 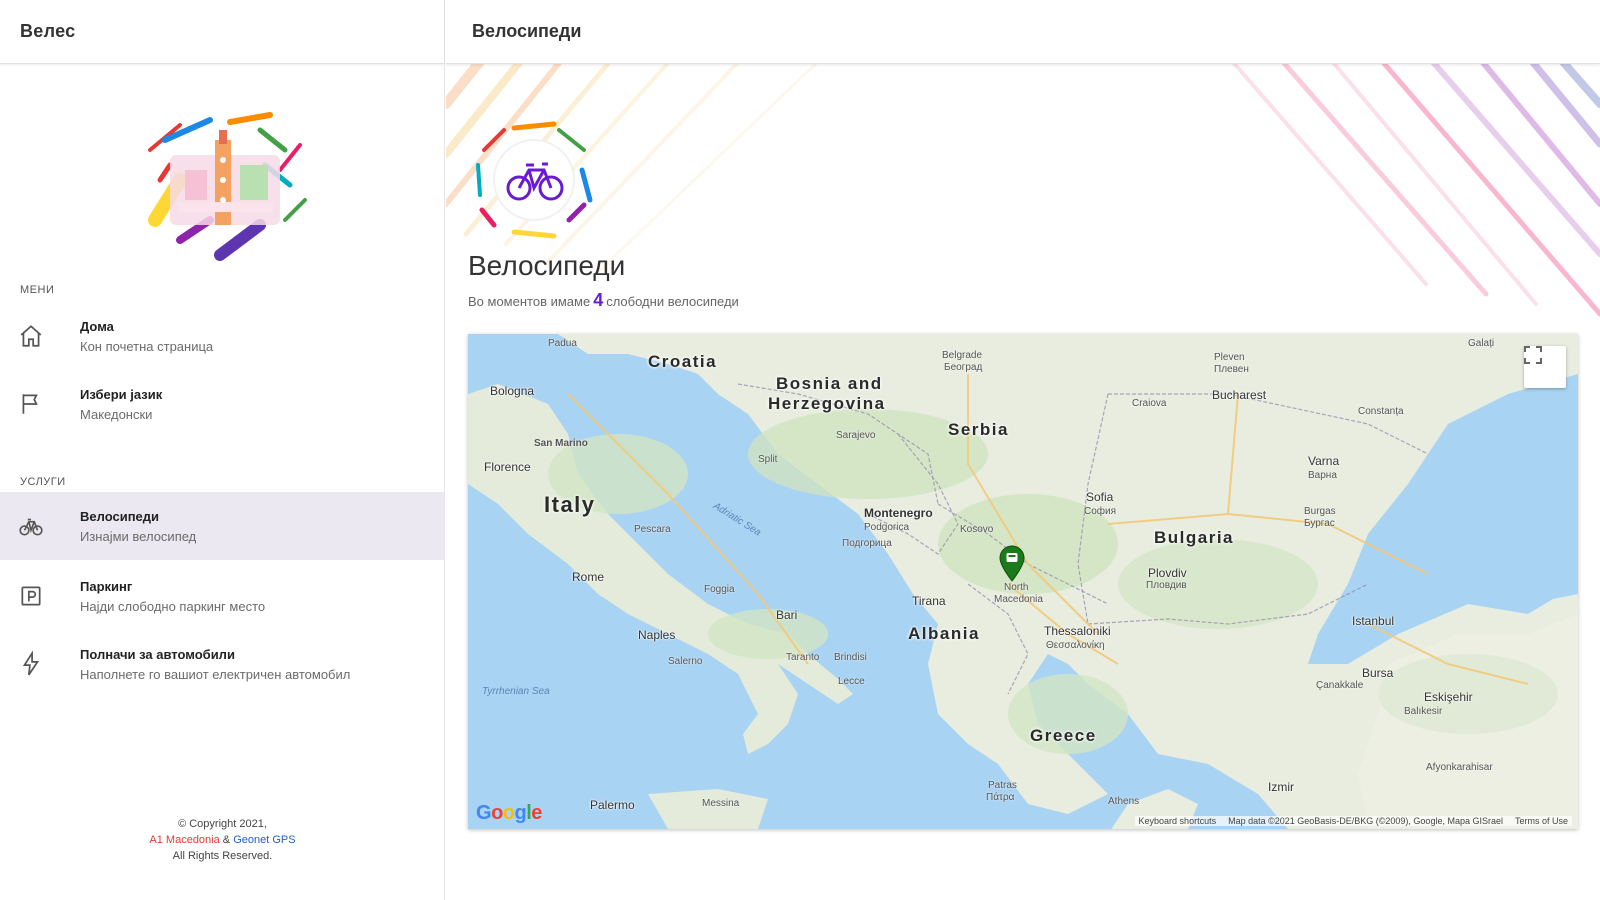 What do you see at coordinates (516, 691) in the screenshot?
I see `map-label-sea: Tyrrhenian Sea` at bounding box center [516, 691].